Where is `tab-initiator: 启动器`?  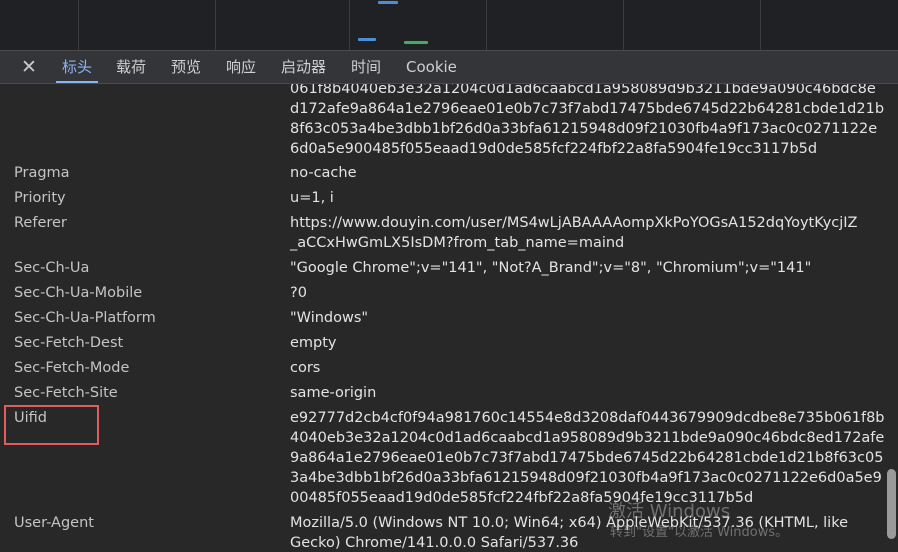 tab-initiator: 启动器 is located at coordinates (303, 67).